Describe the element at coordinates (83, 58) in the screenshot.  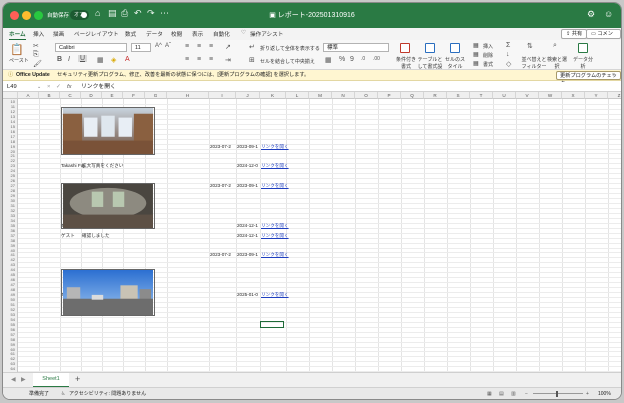
I see `underline-icon: U` at that location.